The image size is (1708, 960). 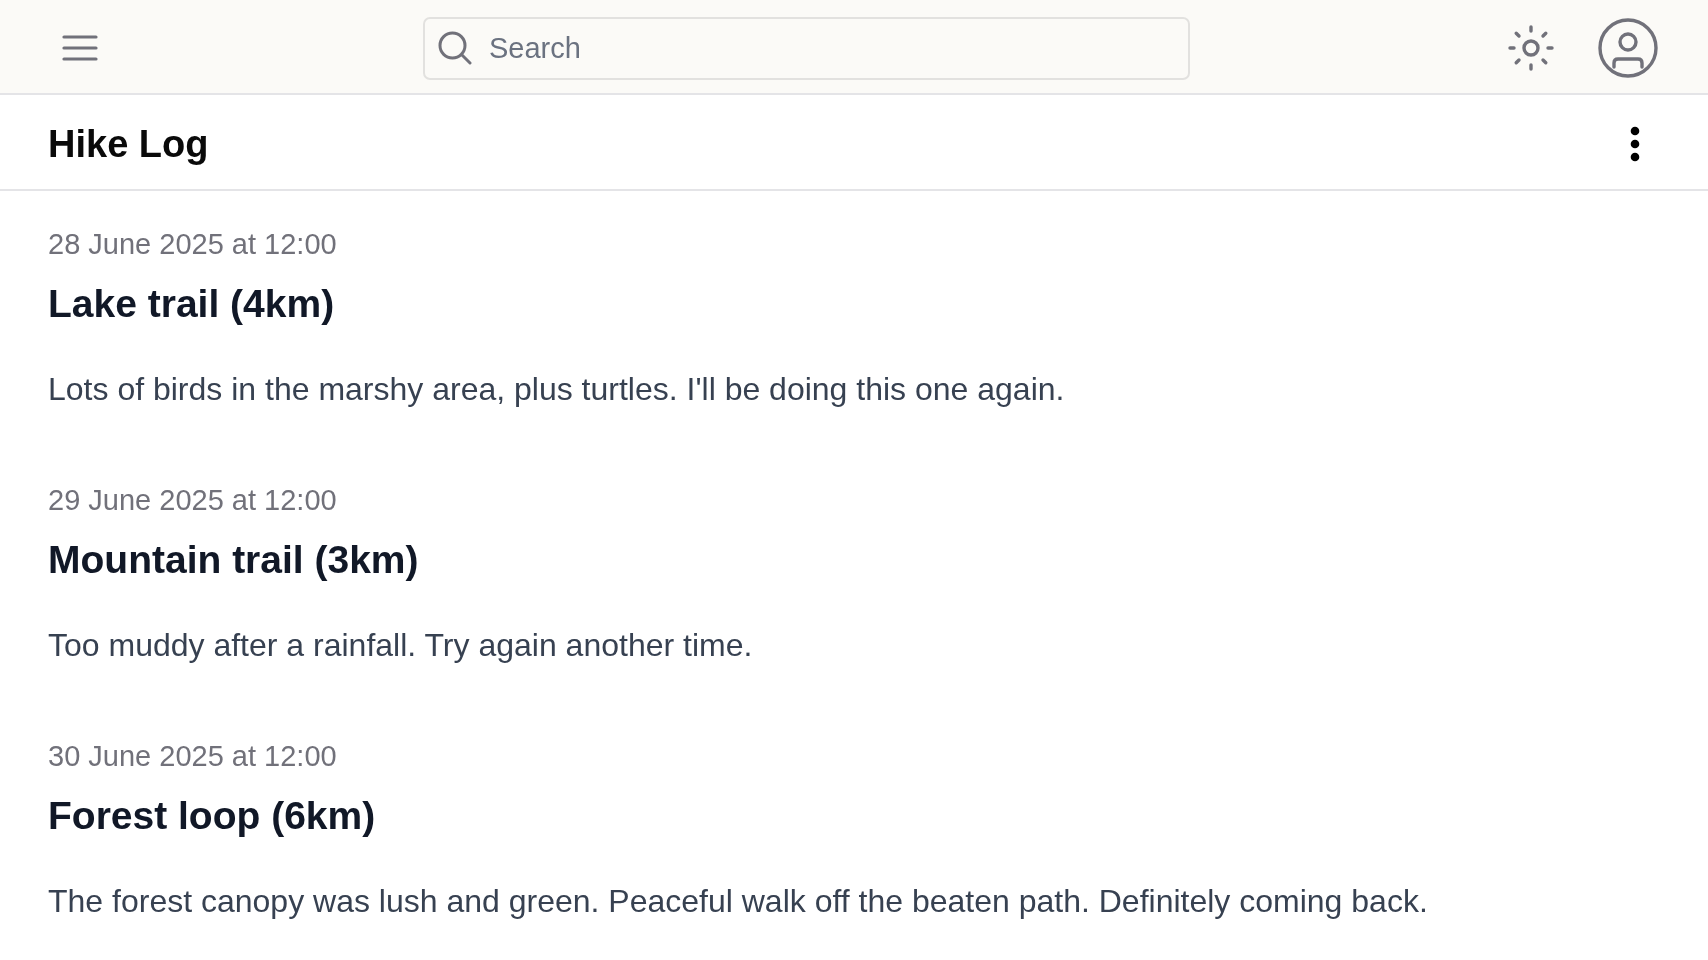 I want to click on more-options-icon, so click(x=1635, y=144).